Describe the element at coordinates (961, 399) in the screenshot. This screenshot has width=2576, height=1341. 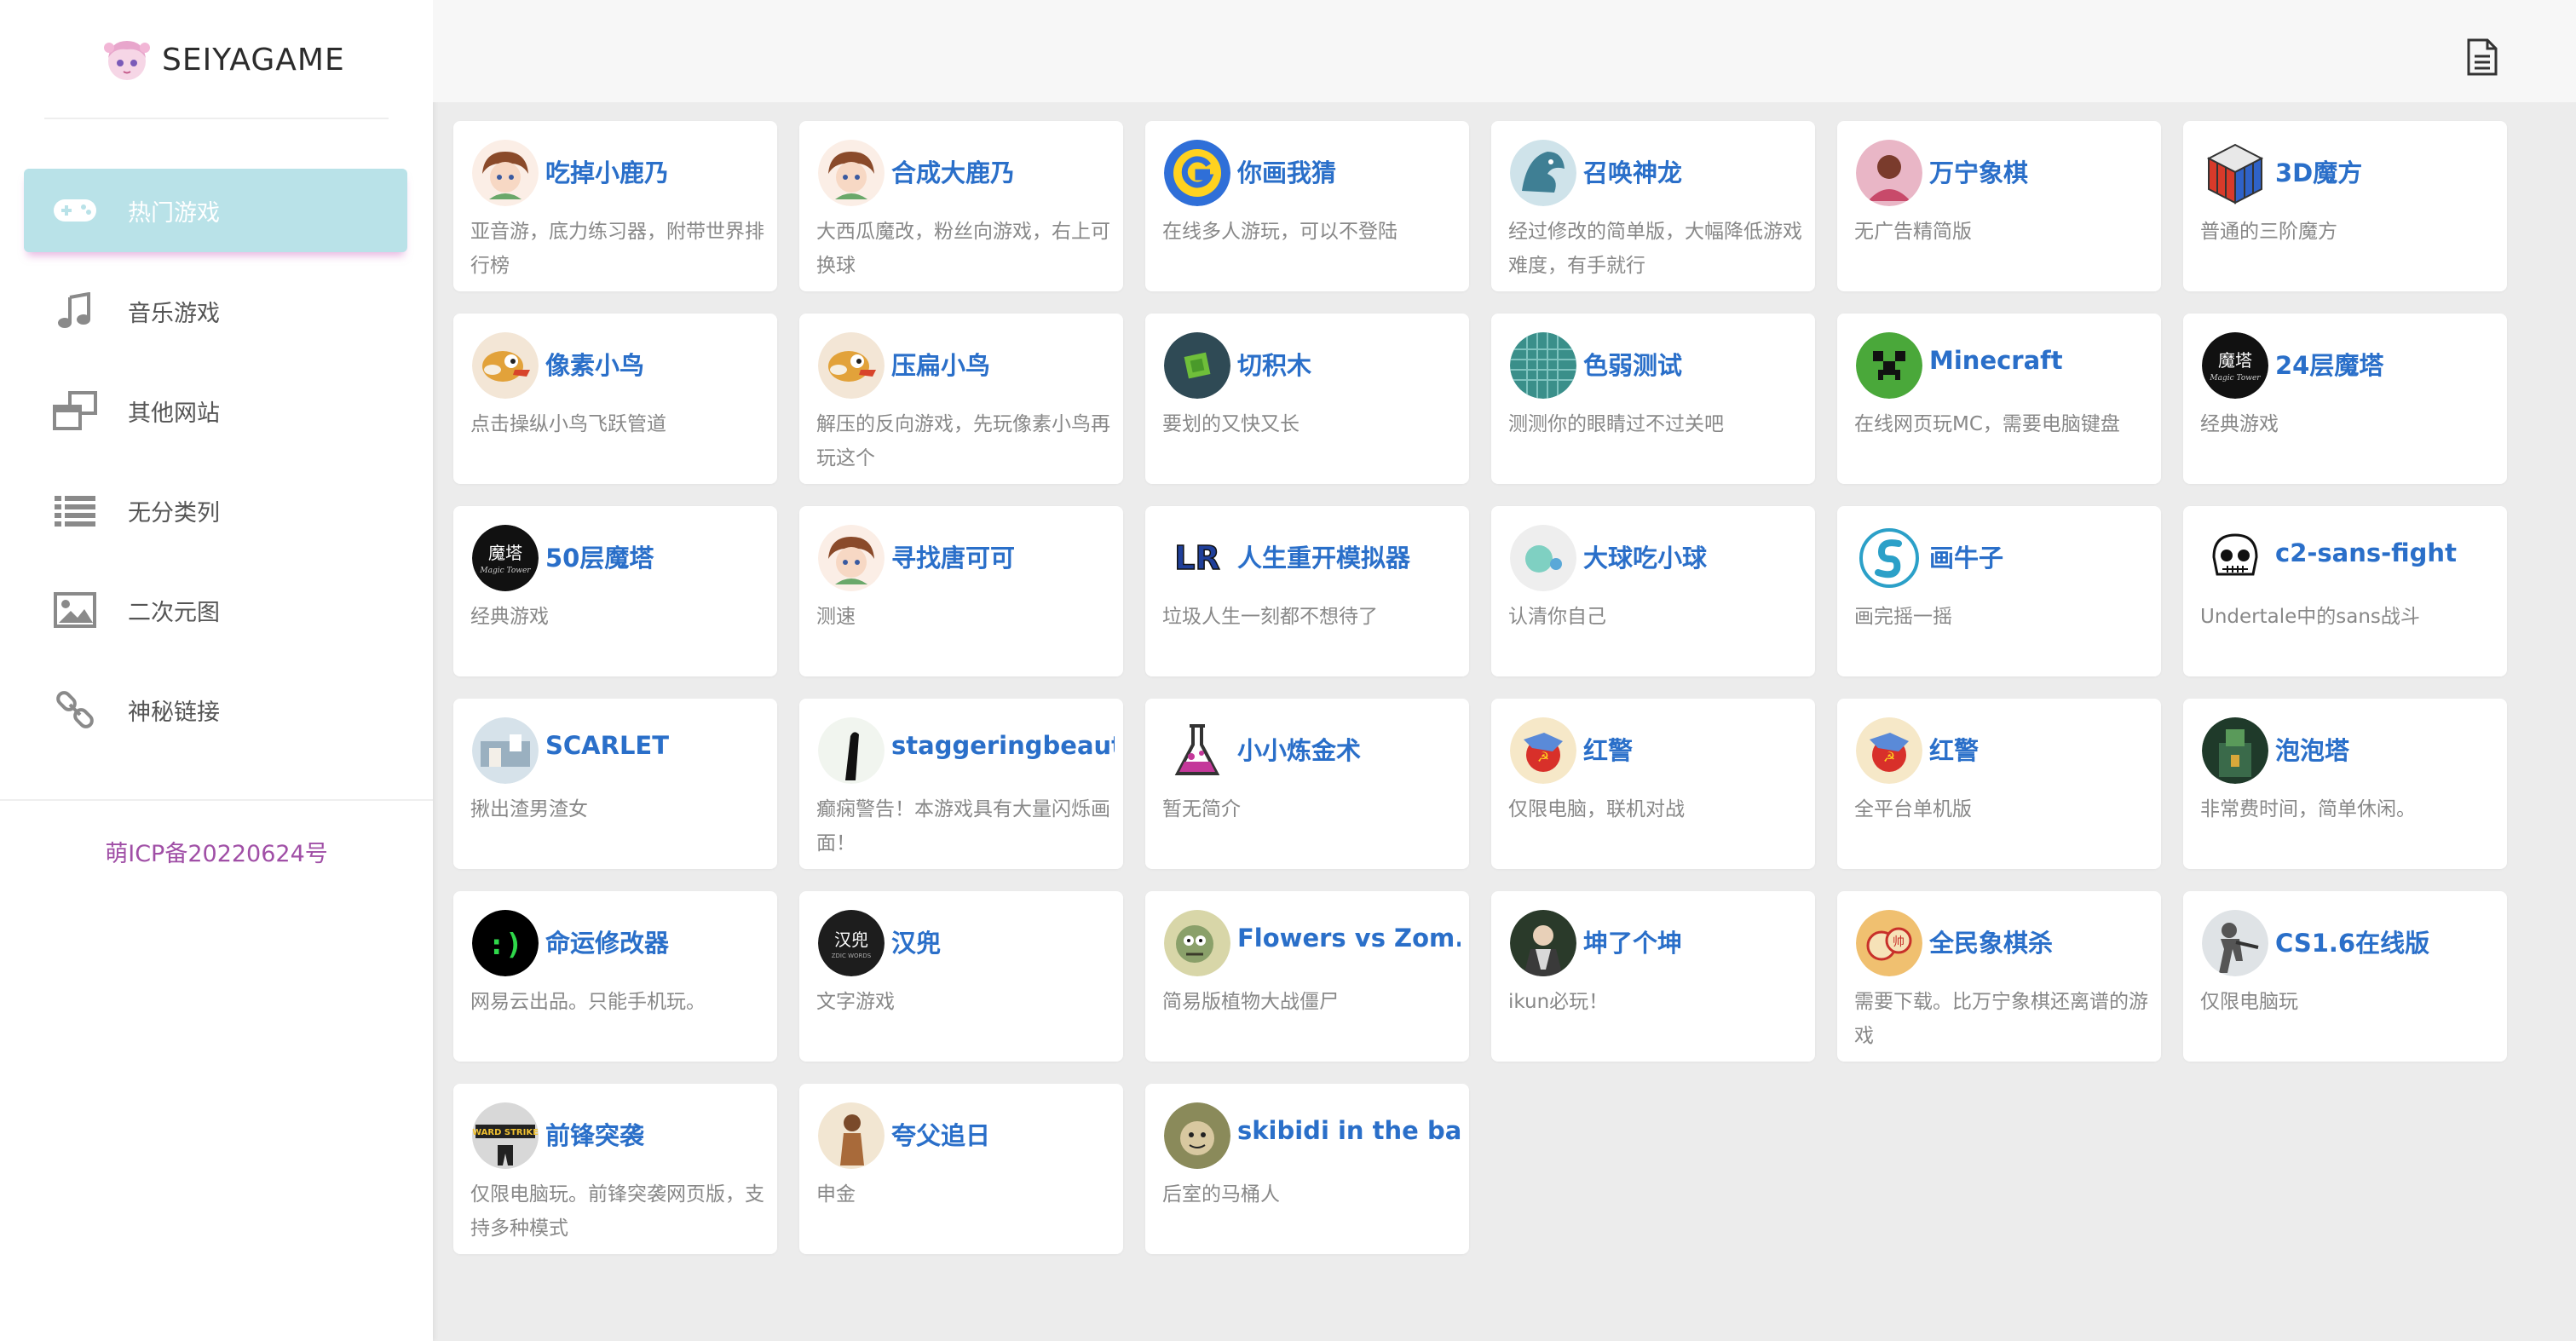
I see `game-card: 压扁小鸟 解压的反向游戏，先玩像素小鸟再玩这个` at that location.